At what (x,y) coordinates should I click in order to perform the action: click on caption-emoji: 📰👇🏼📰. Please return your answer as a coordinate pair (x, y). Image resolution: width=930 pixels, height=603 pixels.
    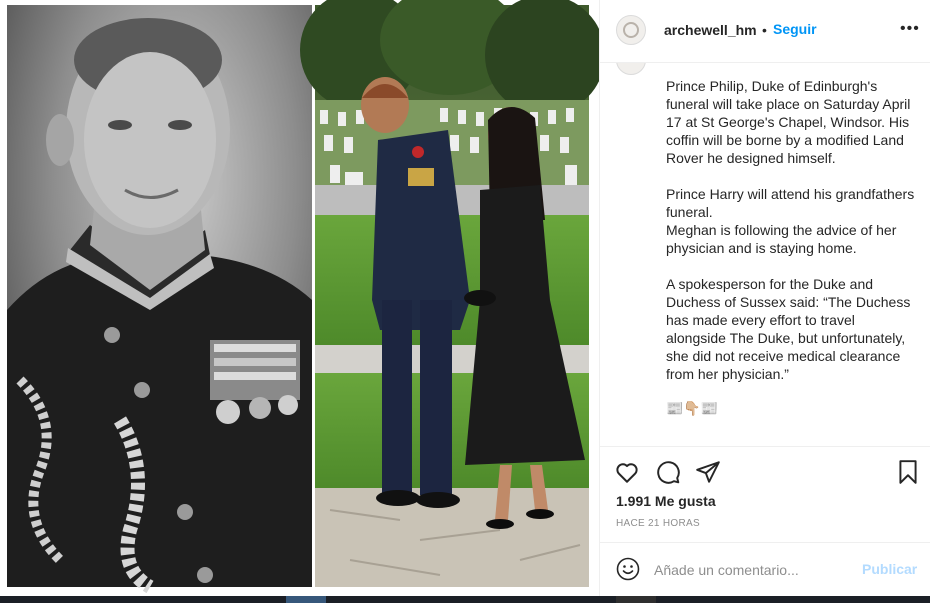
    Looking at the image, I should click on (692, 408).